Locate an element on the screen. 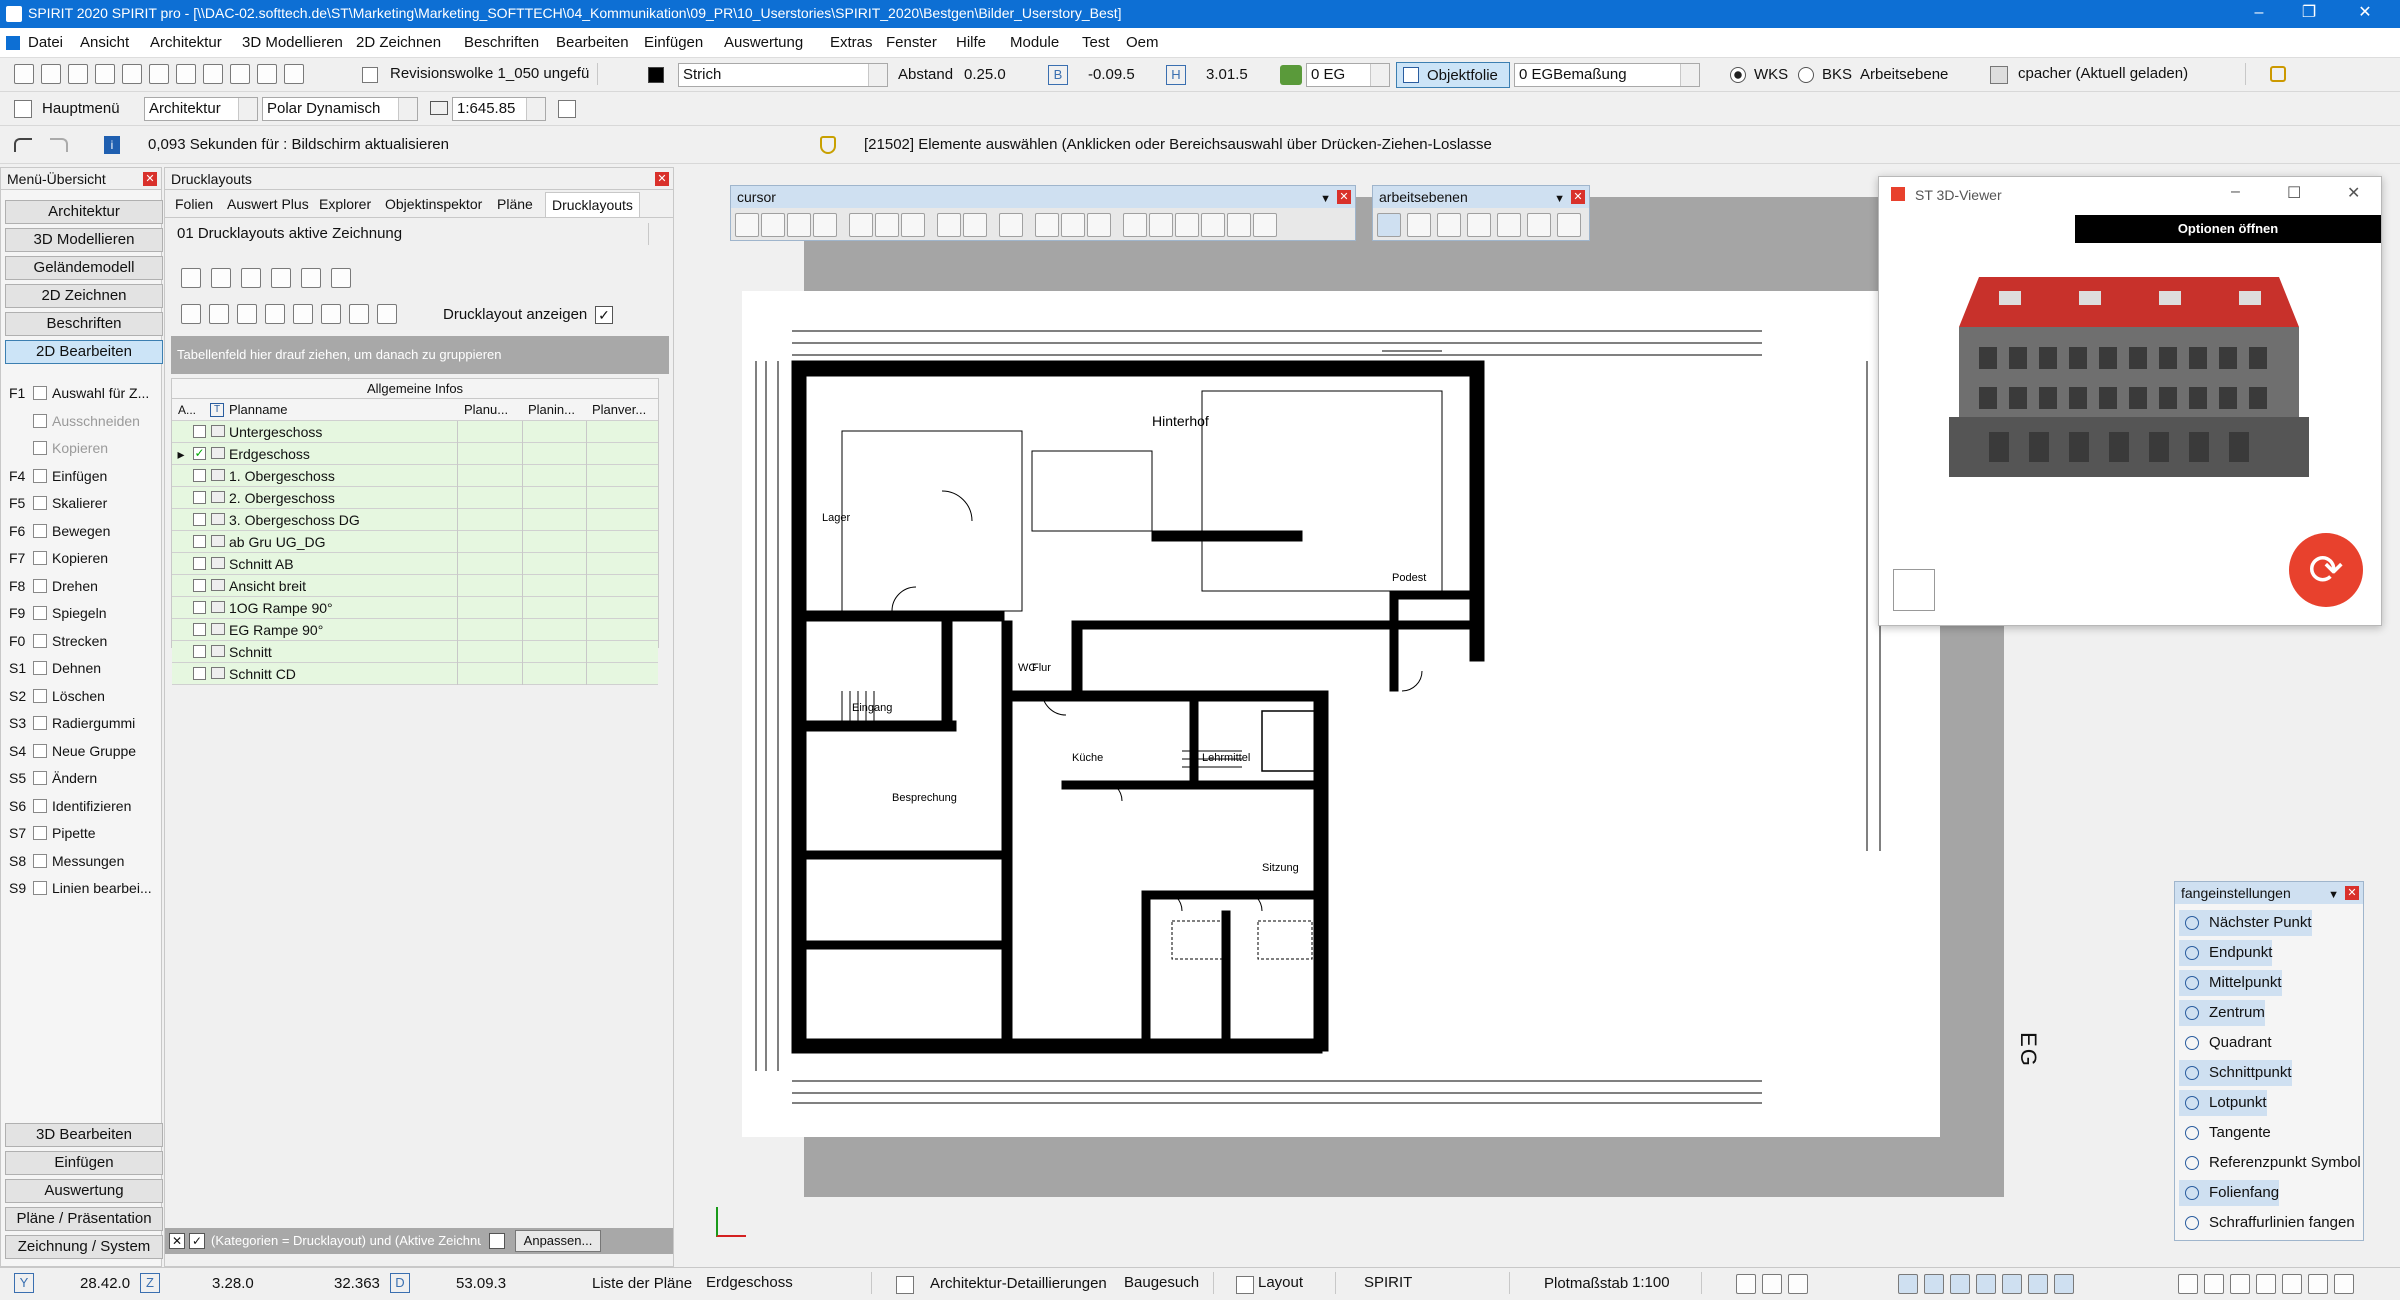  snap-close-icon: ✕ is located at coordinates (2352, 893).